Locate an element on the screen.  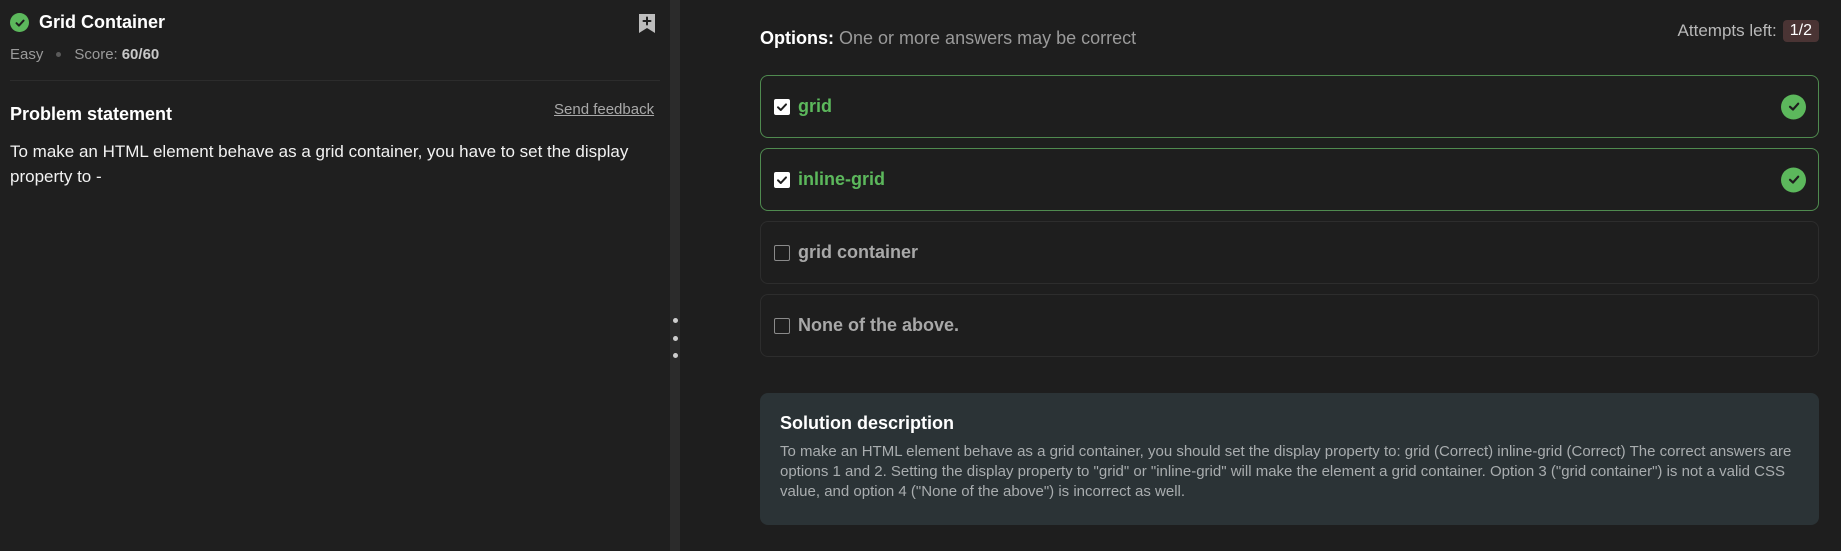
option-label: grid is located at coordinates (815, 106).